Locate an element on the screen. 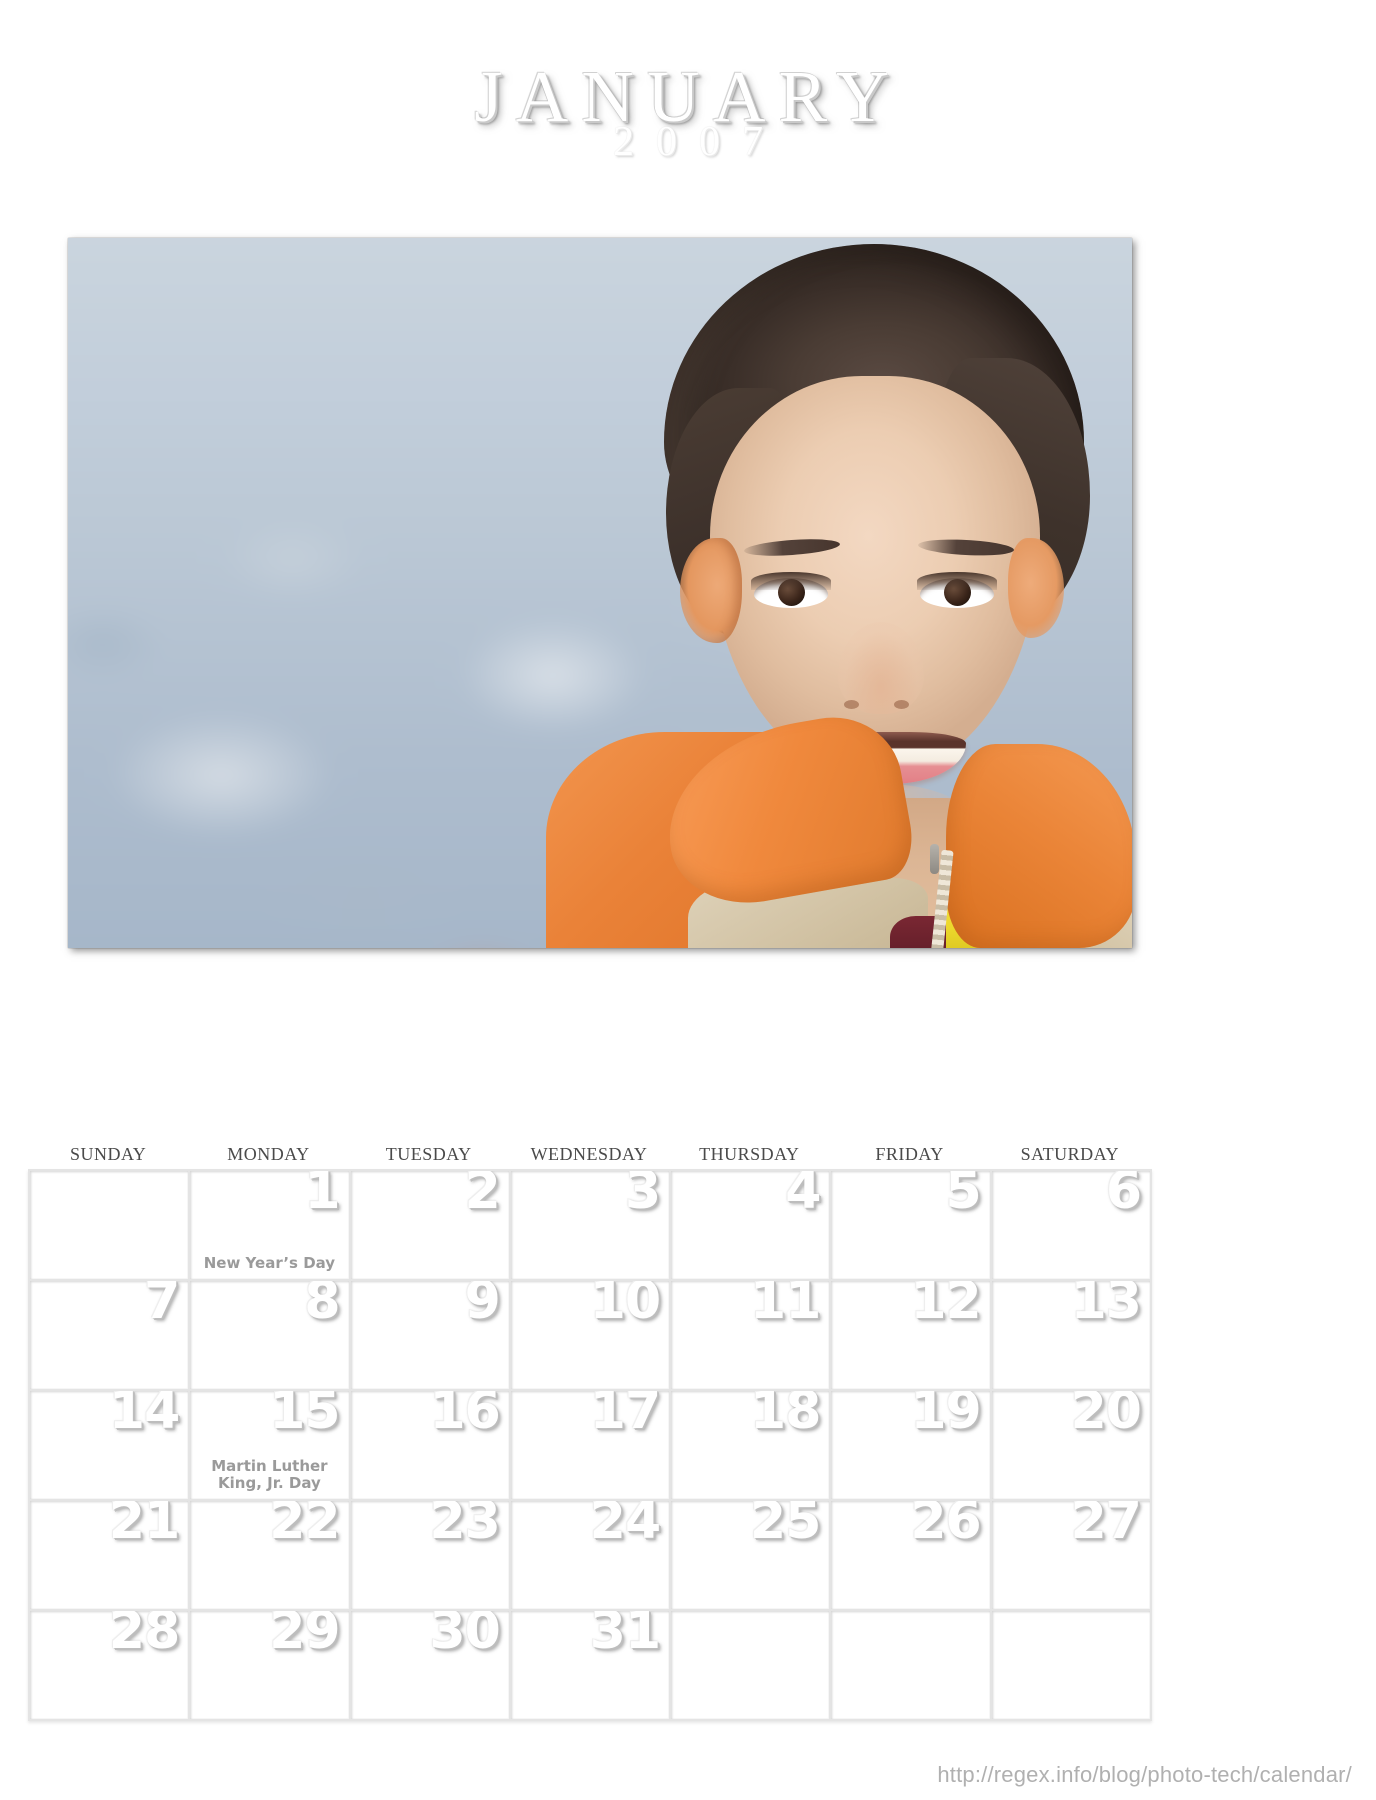  jacket-collar-right is located at coordinates (1039, 846).